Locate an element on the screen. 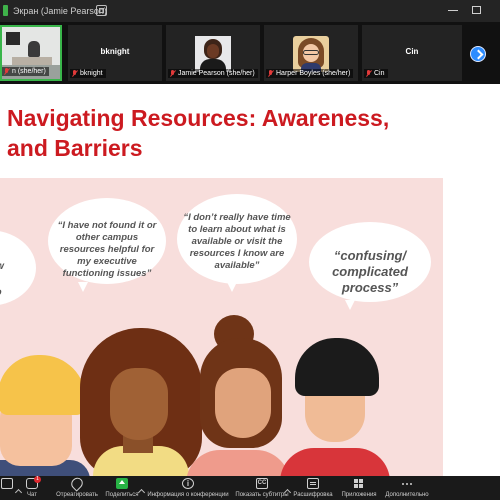 This screenshot has width=500, height=500. apps-label: Приложения is located at coordinates (359, 495).